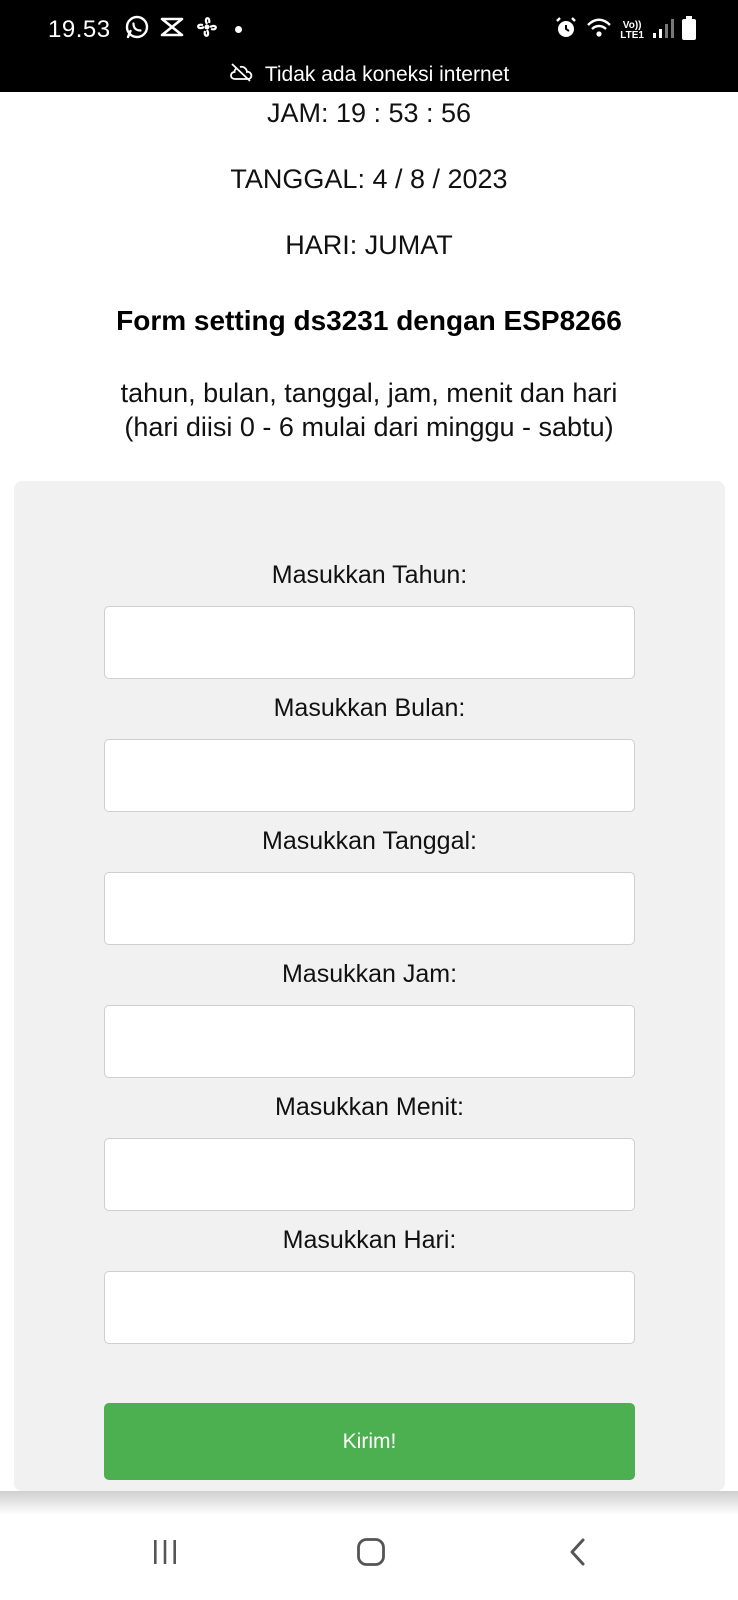  What do you see at coordinates (369, 1307) in the screenshot?
I see `day-input` at bounding box center [369, 1307].